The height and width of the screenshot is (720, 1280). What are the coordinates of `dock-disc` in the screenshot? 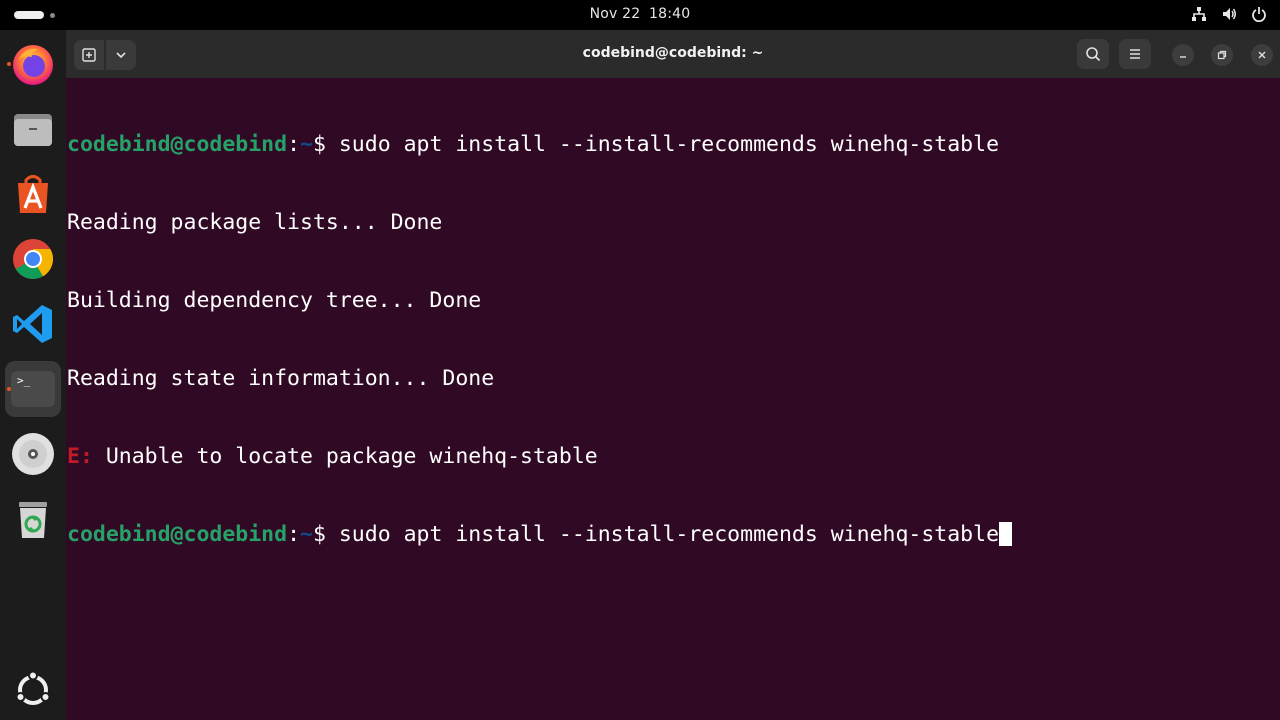 It's located at (33, 454).